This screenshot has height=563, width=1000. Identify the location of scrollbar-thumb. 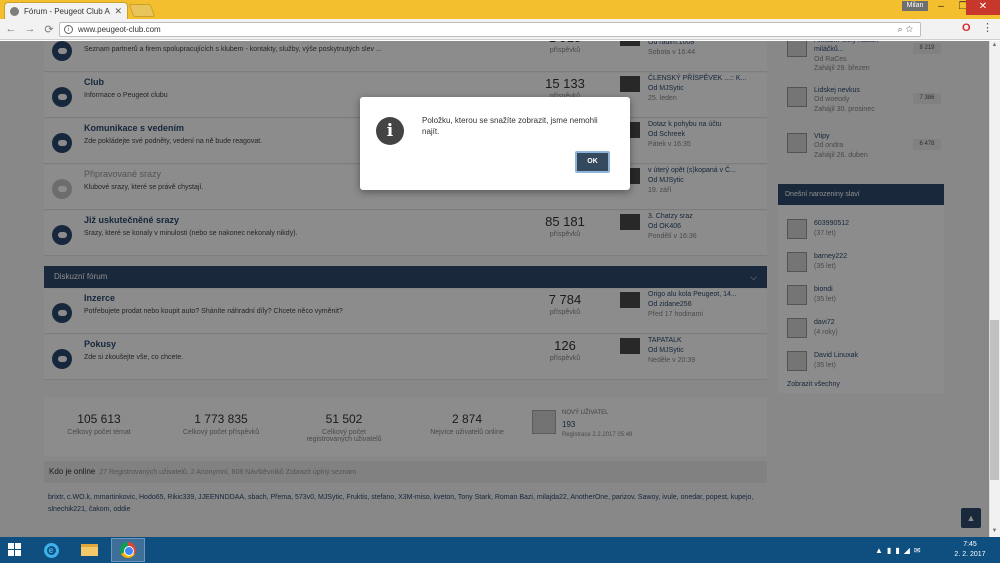
(994, 400).